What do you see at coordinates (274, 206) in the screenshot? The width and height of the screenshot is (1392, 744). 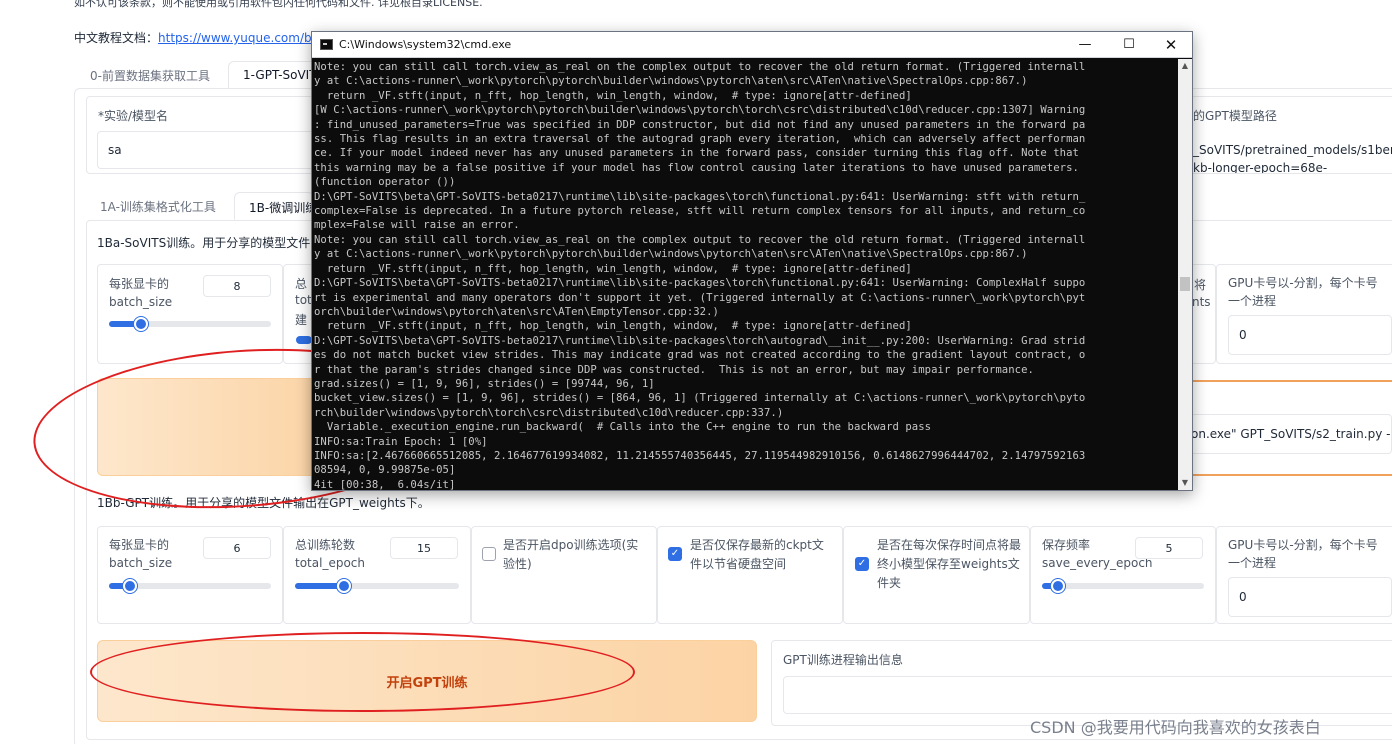 I see `tab-1b-finetune: 1B-微调训练` at bounding box center [274, 206].